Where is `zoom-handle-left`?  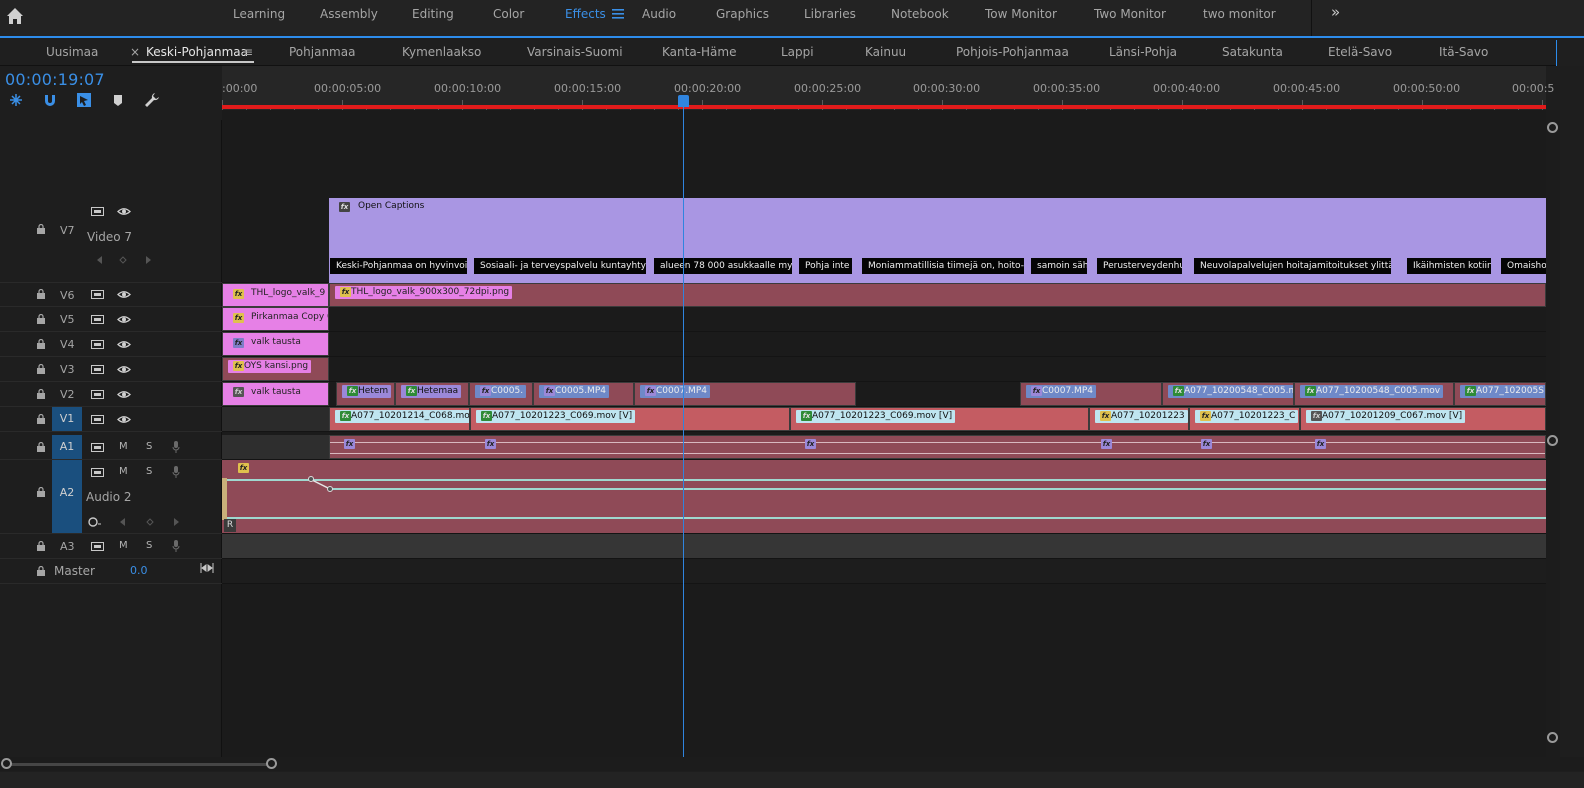 zoom-handle-left is located at coordinates (6, 763).